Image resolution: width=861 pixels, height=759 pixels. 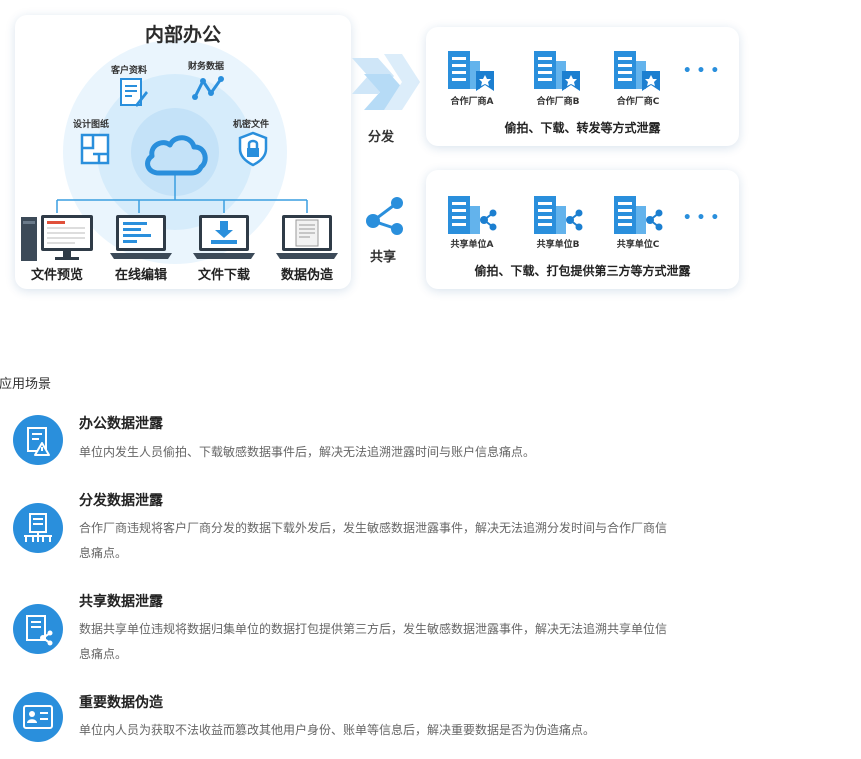 What do you see at coordinates (638, 102) in the screenshot?
I see `partner-label-c: 合作厂商C` at bounding box center [638, 102].